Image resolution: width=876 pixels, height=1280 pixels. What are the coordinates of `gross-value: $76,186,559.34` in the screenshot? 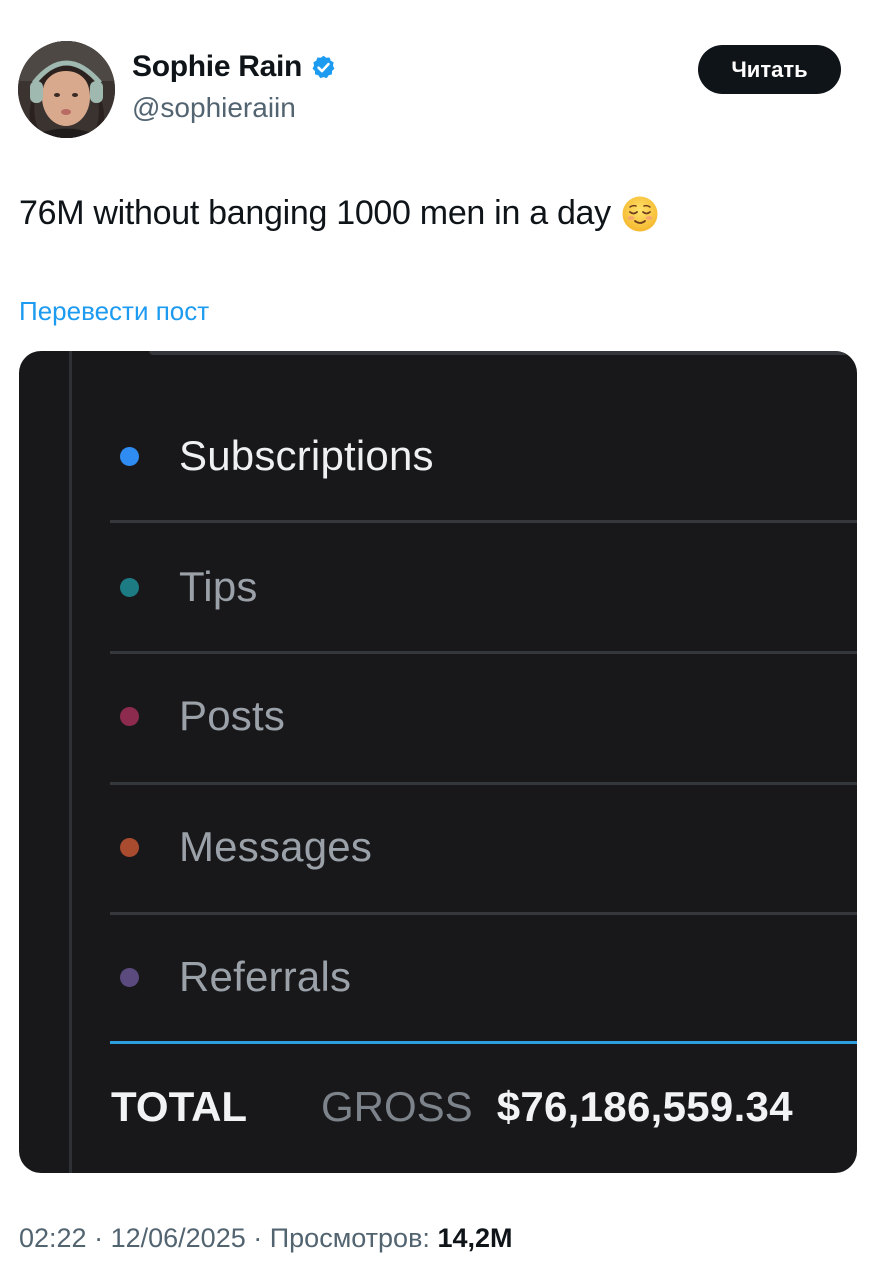 It's located at (644, 1106).